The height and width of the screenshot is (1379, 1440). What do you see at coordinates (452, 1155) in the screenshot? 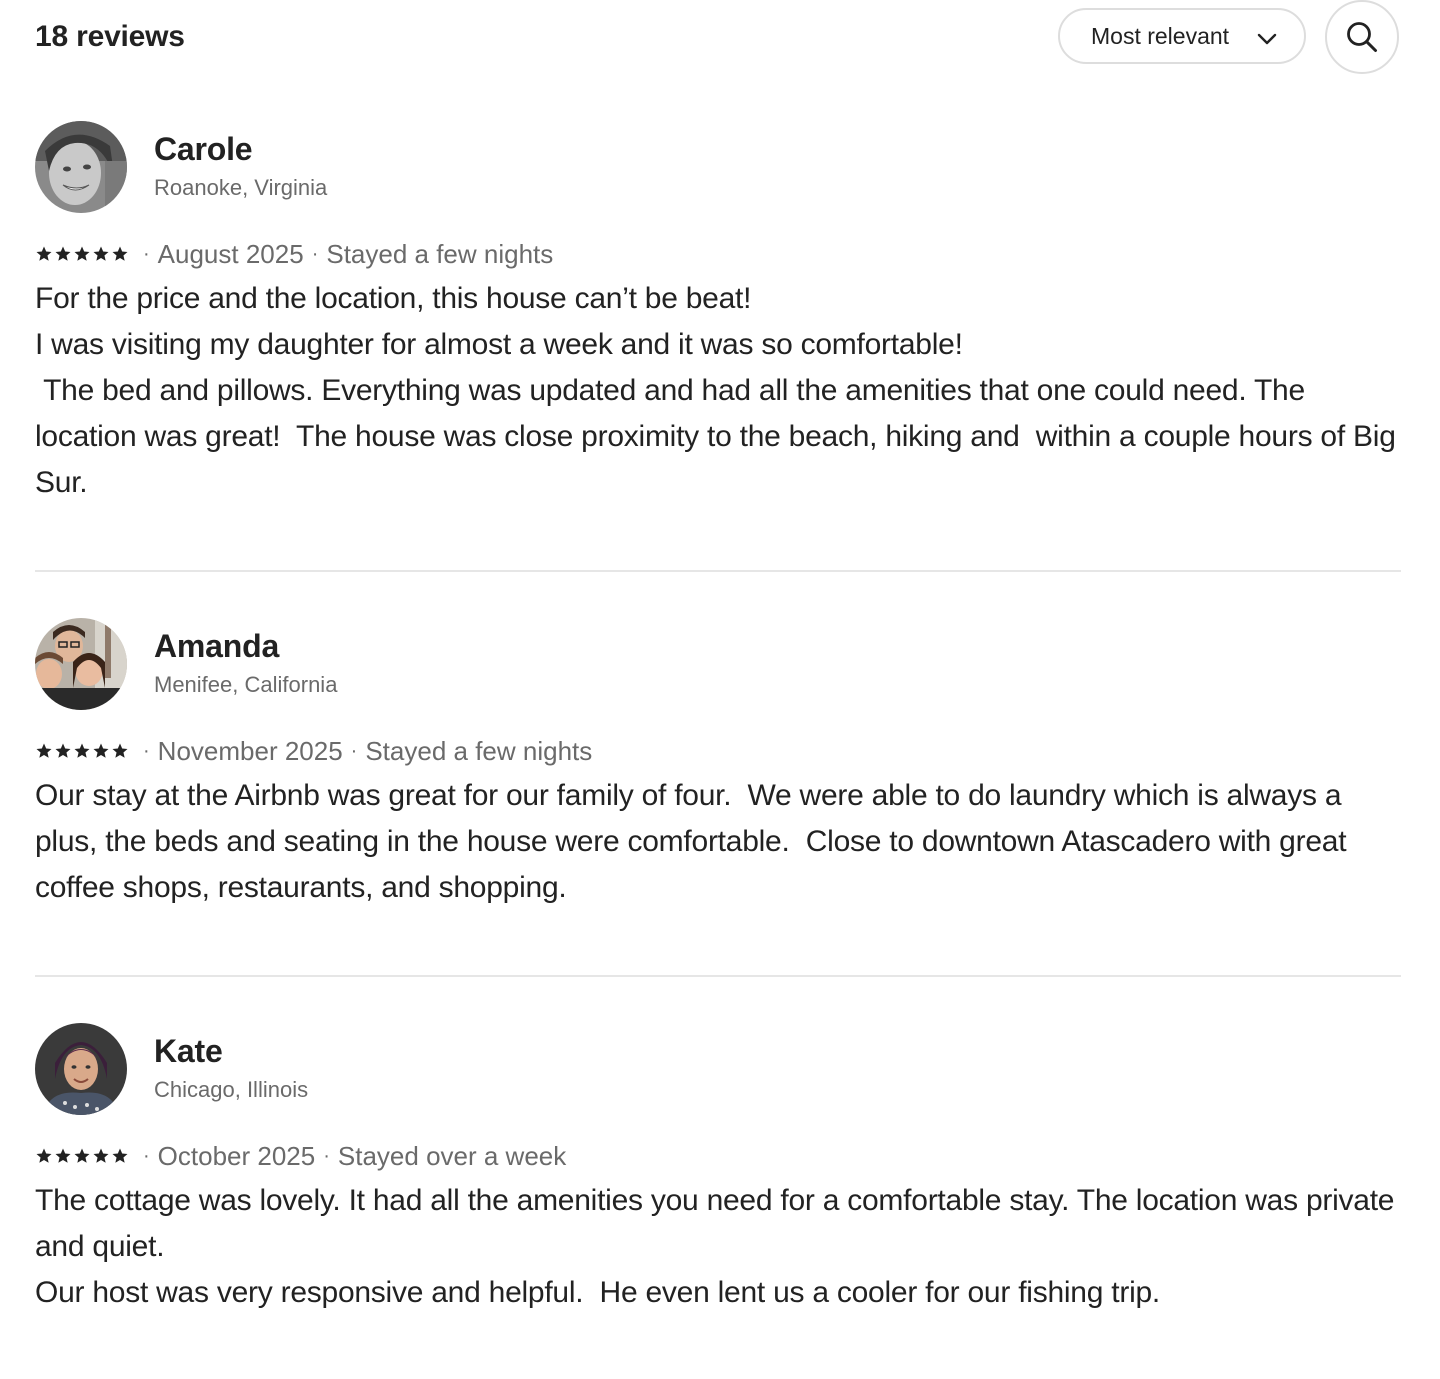
I see `stay-duration: Stayed over a week` at bounding box center [452, 1155].